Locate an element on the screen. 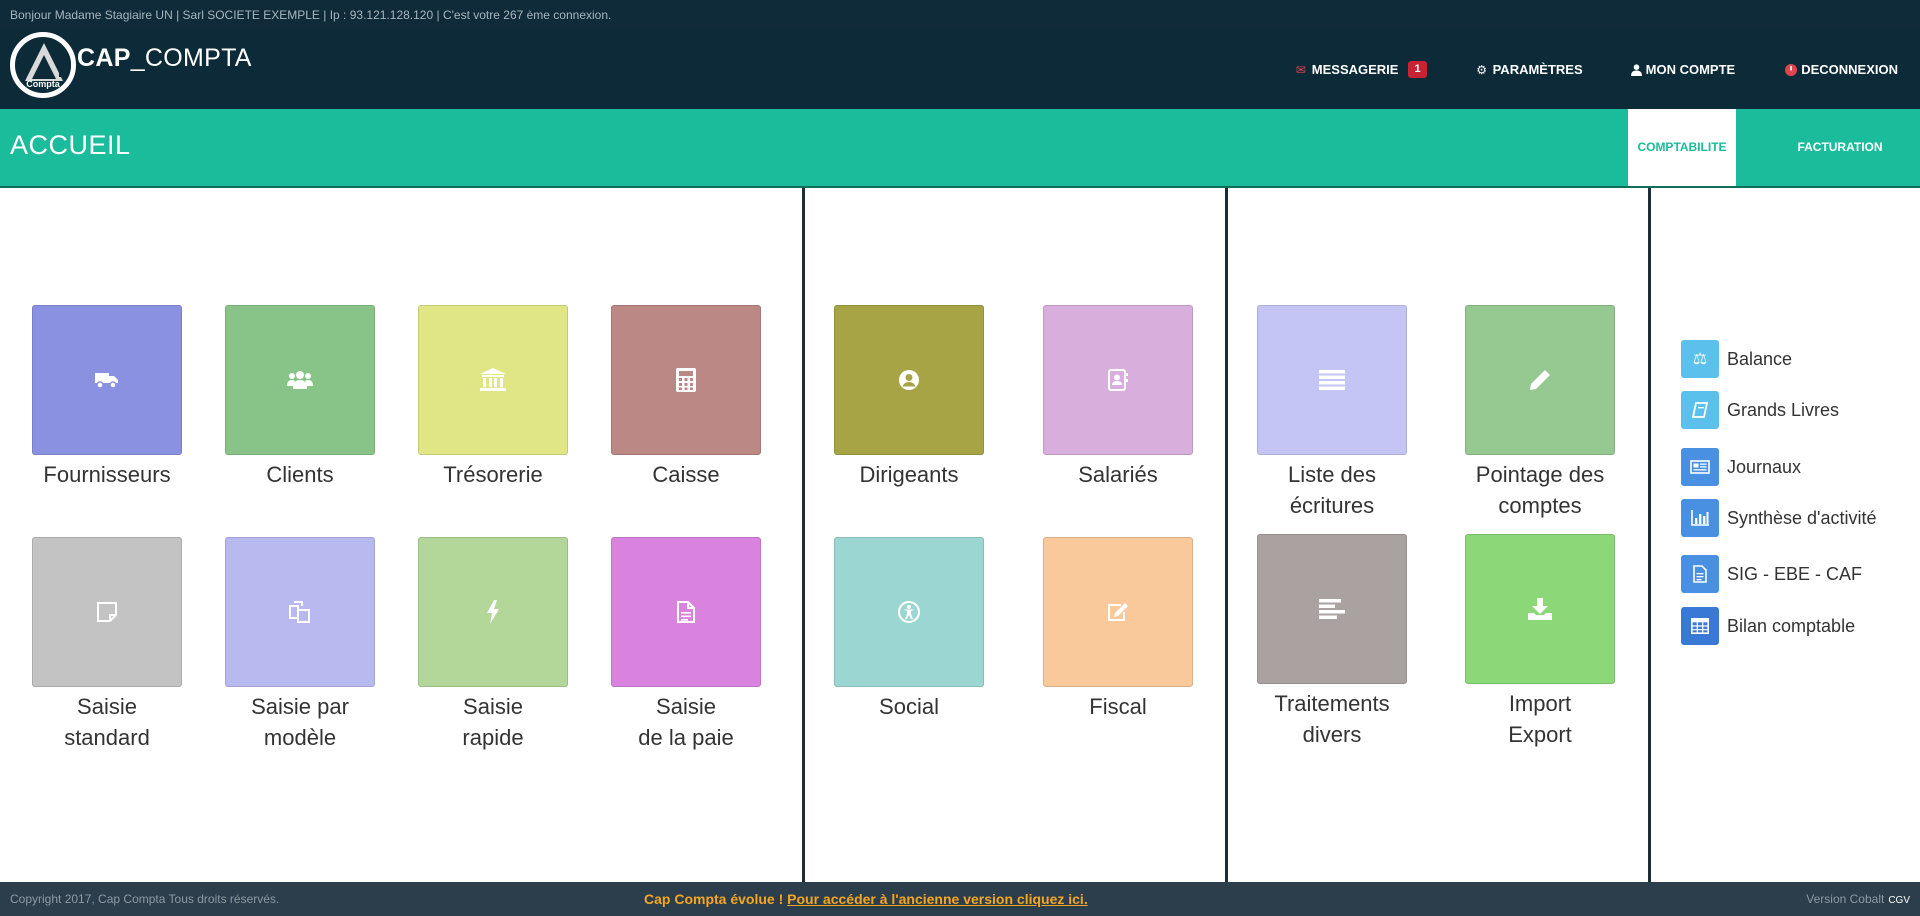 This screenshot has width=1920, height=916. tile-label: Fiscal is located at coordinates (1118, 706).